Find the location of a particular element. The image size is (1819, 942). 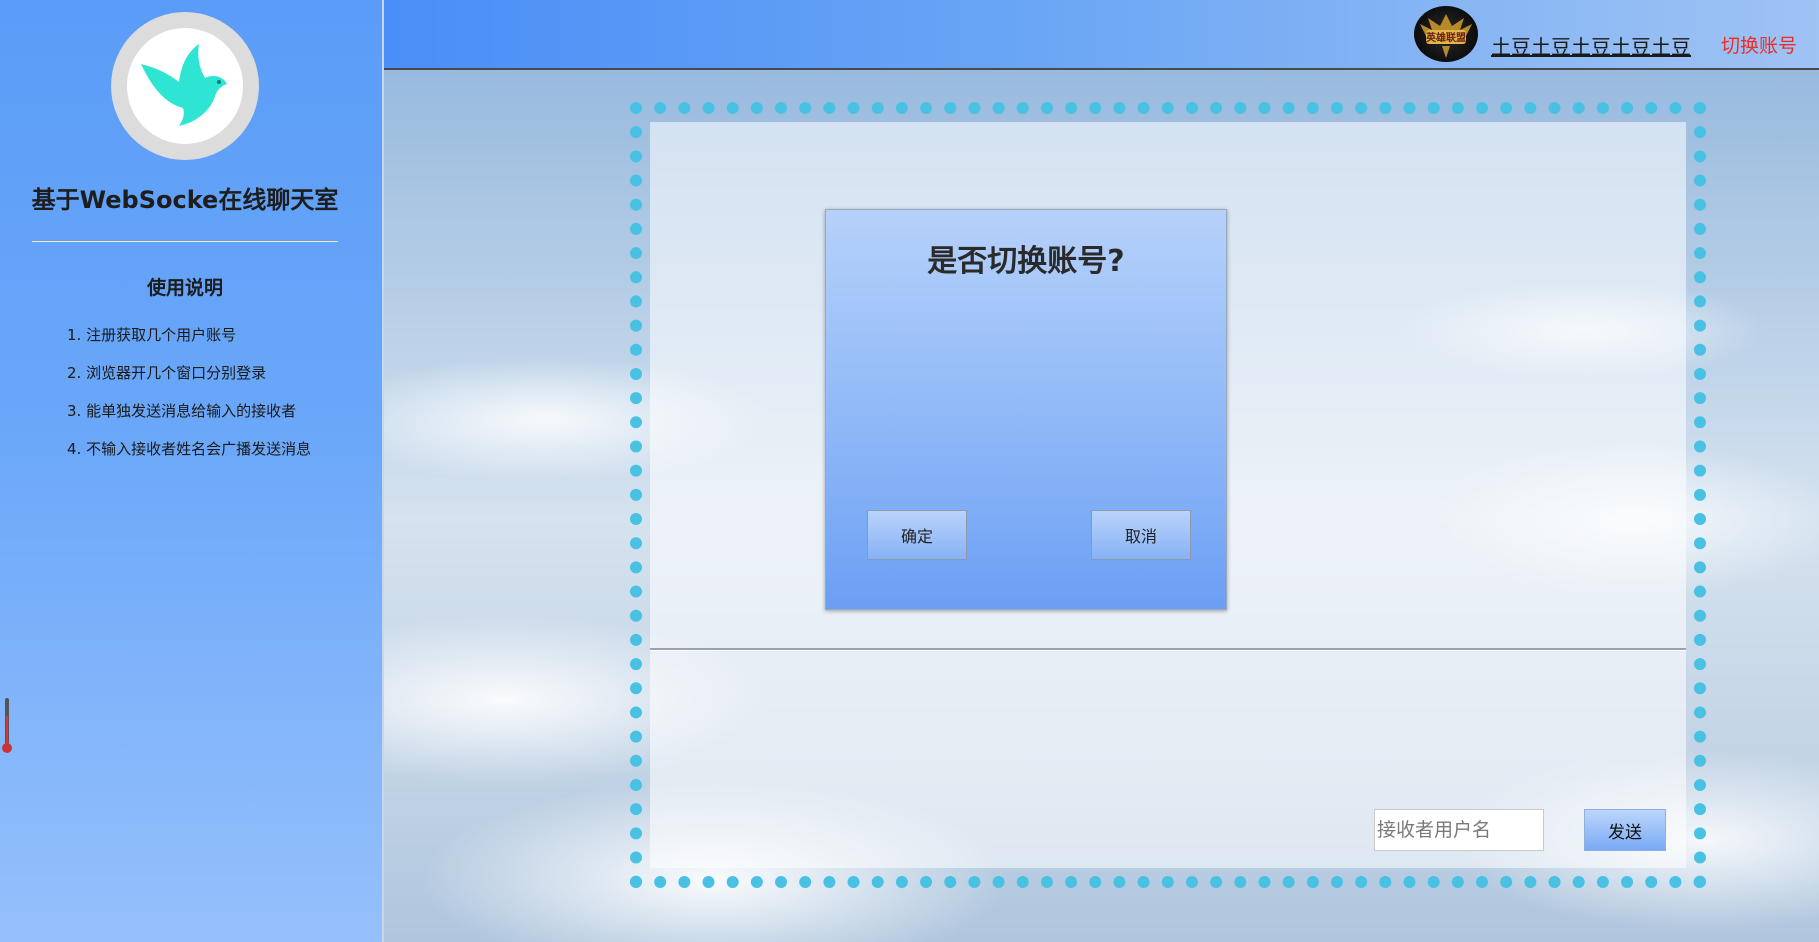

switch-account-link: 切换账号 is located at coordinates (1759, 44).